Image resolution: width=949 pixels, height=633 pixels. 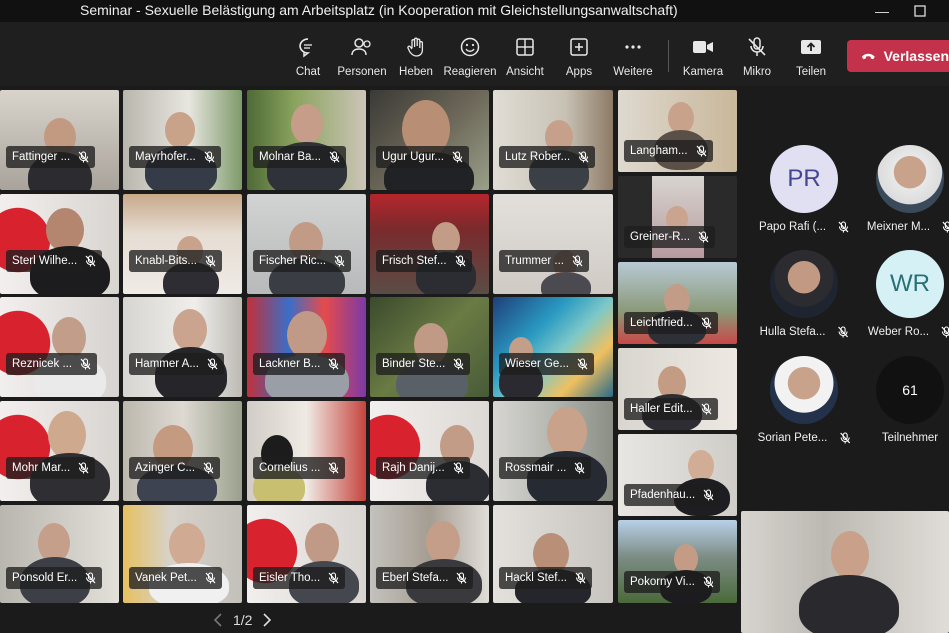 I want to click on apps-button: Apps, so click(x=579, y=57).